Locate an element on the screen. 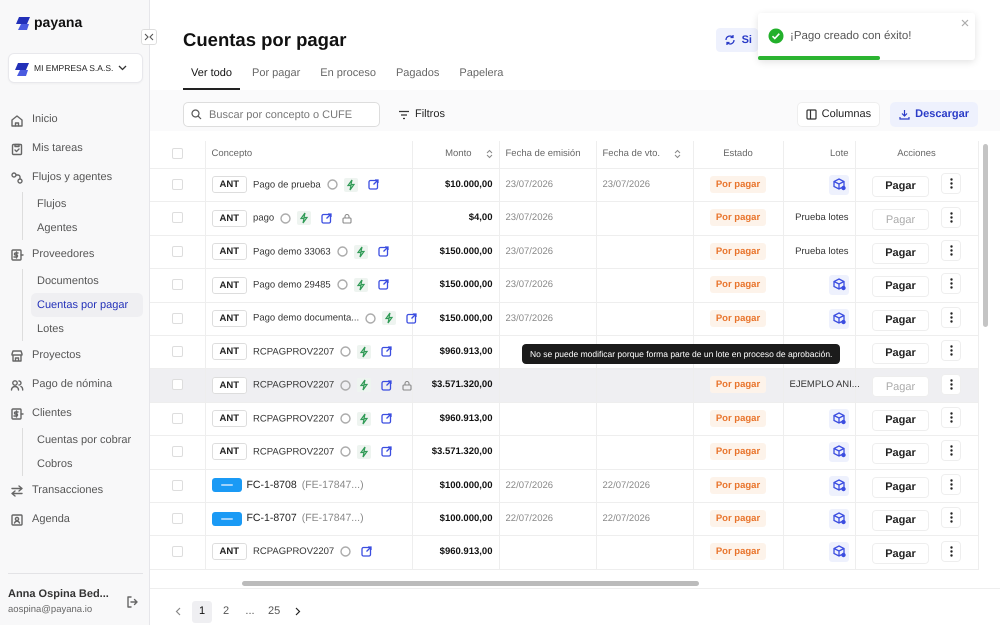 The width and height of the screenshot is (1000, 625). page-button: 25 is located at coordinates (274, 611).